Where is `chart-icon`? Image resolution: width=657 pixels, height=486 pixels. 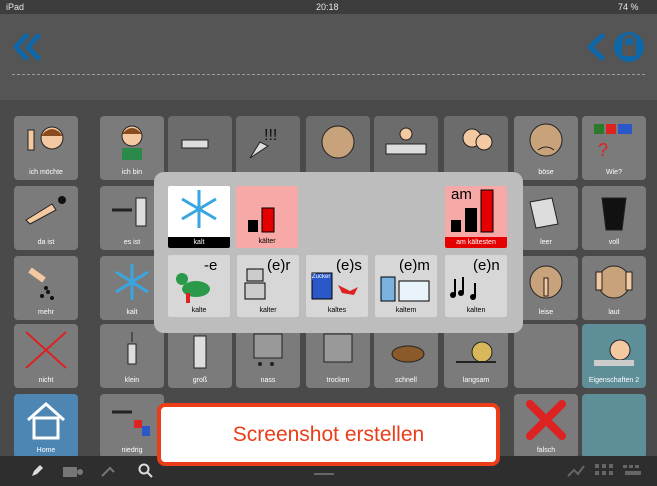 chart-icon is located at coordinates (576, 471).